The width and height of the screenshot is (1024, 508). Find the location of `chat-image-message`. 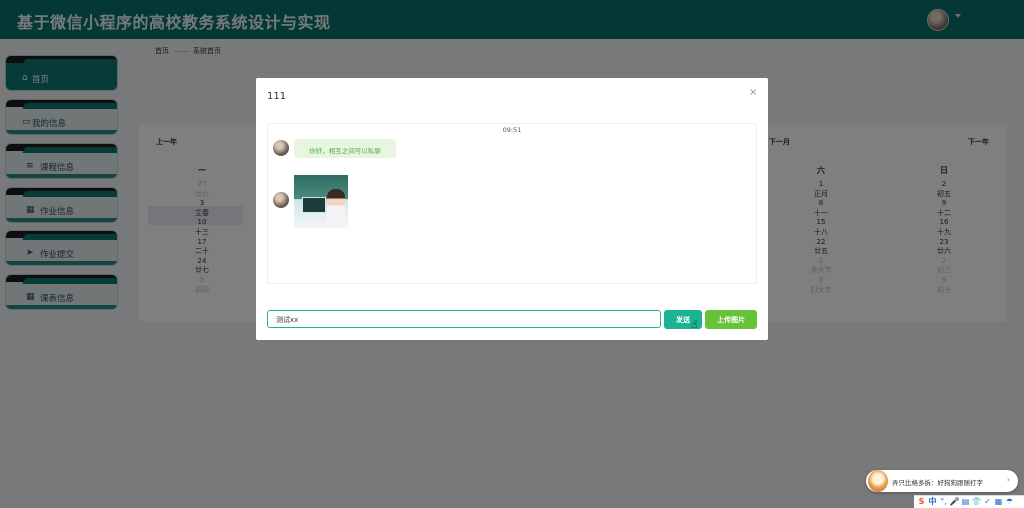

chat-image-message is located at coordinates (321, 201).